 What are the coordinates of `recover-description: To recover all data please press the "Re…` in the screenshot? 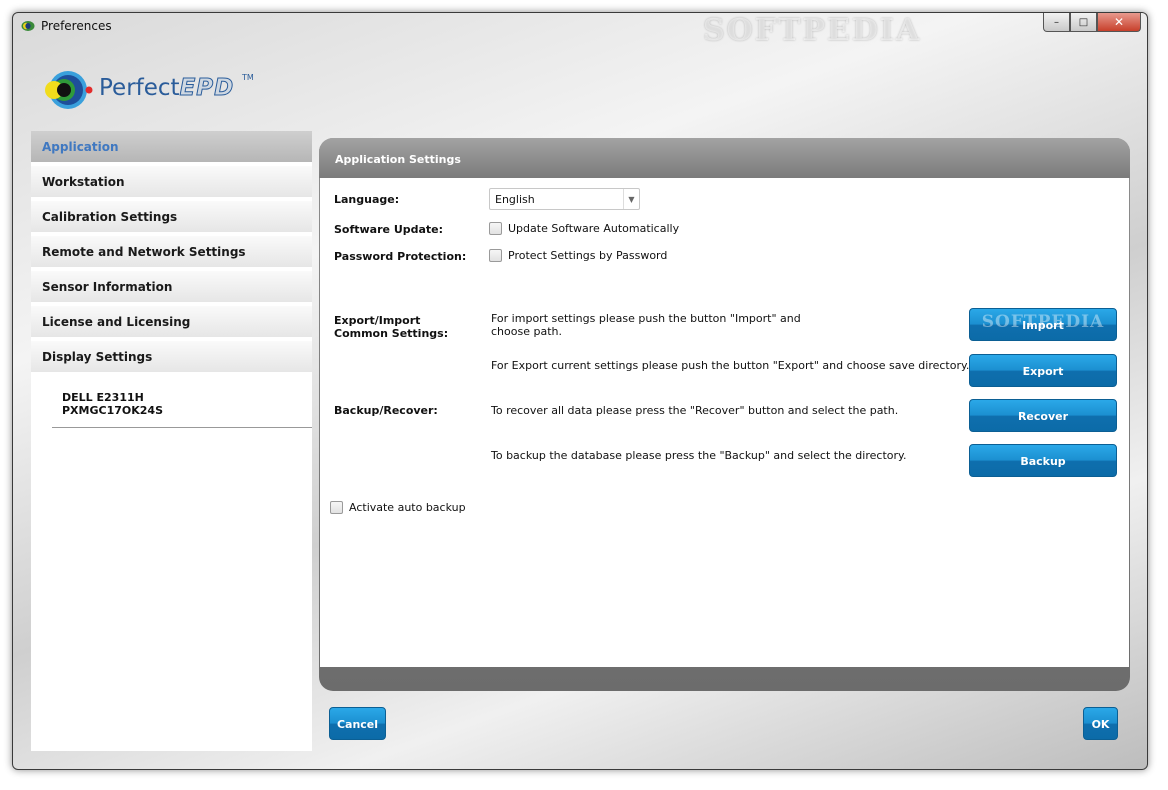 It's located at (695, 410).